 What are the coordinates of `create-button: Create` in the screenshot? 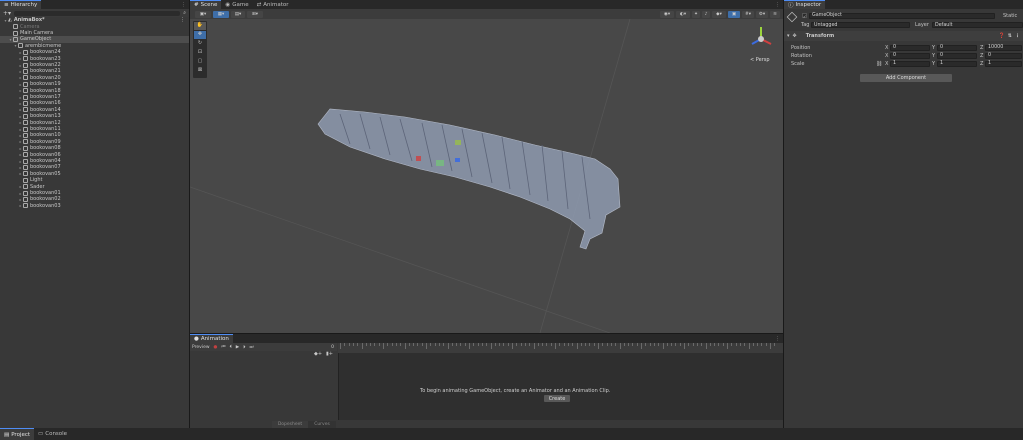 It's located at (557, 398).